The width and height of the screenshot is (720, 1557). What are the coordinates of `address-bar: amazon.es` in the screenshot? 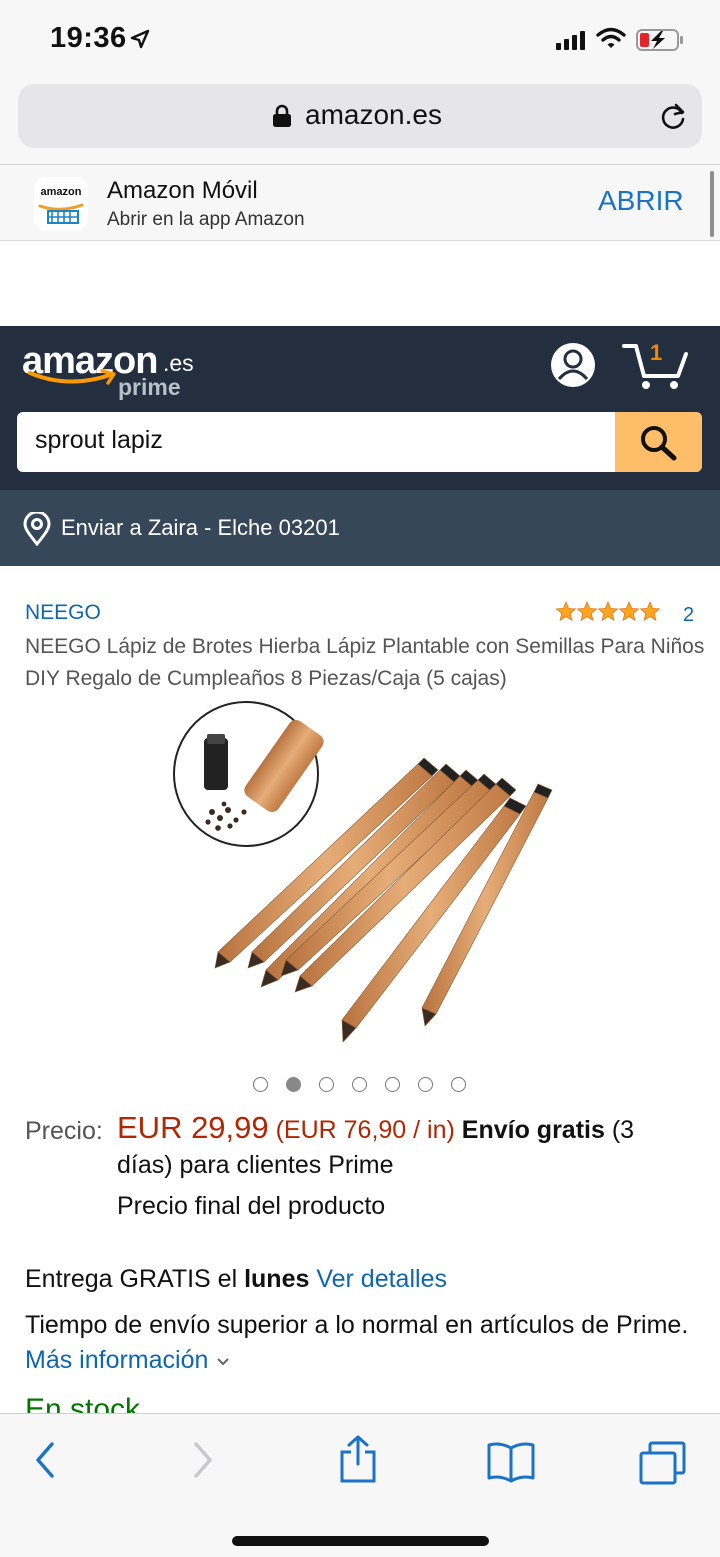 It's located at (360, 116).